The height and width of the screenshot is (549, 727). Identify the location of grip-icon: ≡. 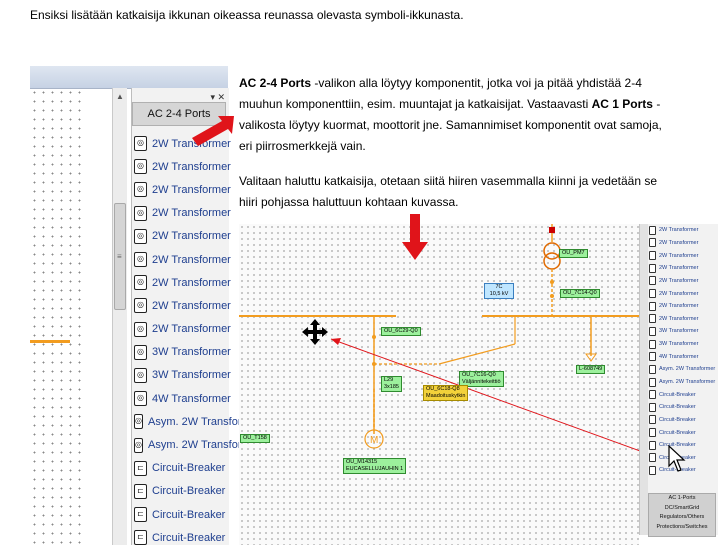
(119, 256).